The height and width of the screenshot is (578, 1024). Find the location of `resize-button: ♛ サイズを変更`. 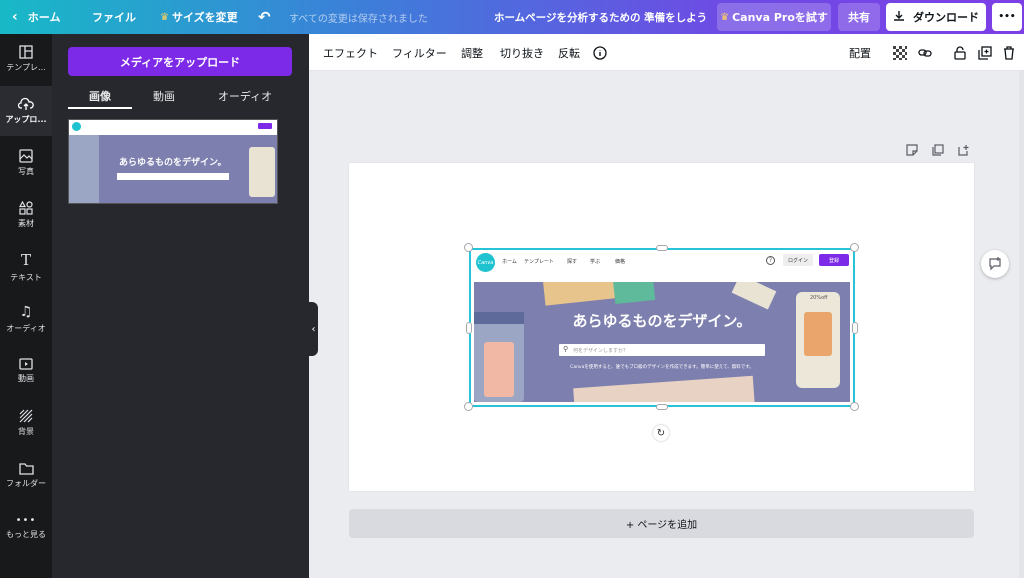

resize-button: ♛ サイズを変更 is located at coordinates (199, 17).